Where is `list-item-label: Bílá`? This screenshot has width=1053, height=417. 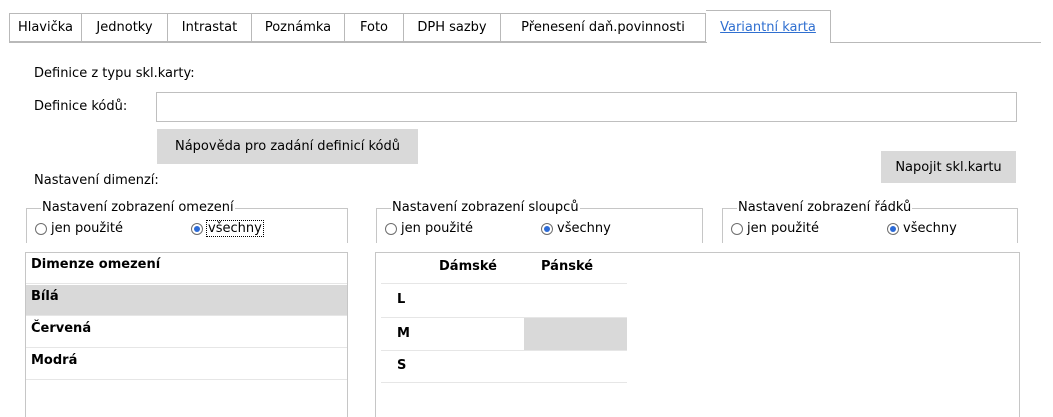
list-item-label: Bílá is located at coordinates (45, 296).